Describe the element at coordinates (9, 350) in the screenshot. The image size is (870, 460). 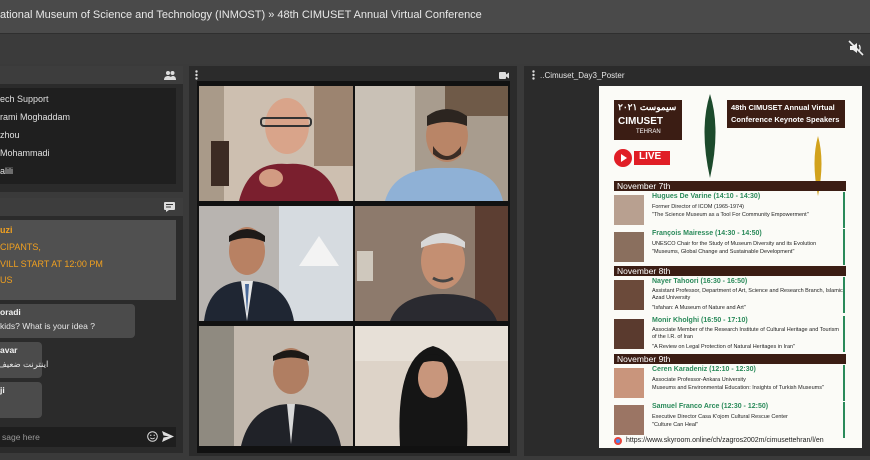
I see `message-sender: avar` at that location.